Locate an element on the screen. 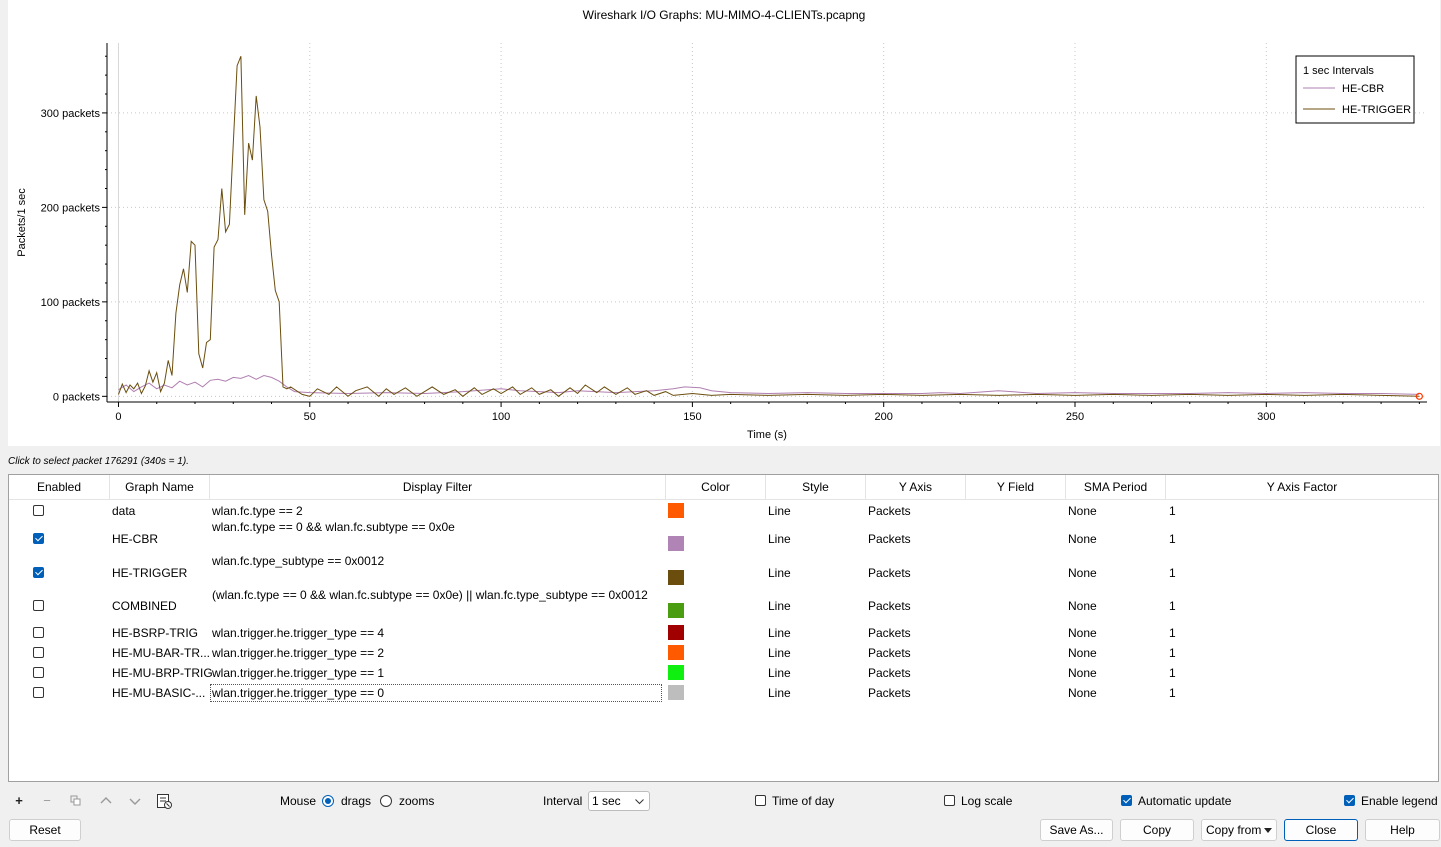  col-y-axis-header: Y Axis is located at coordinates (916, 487).